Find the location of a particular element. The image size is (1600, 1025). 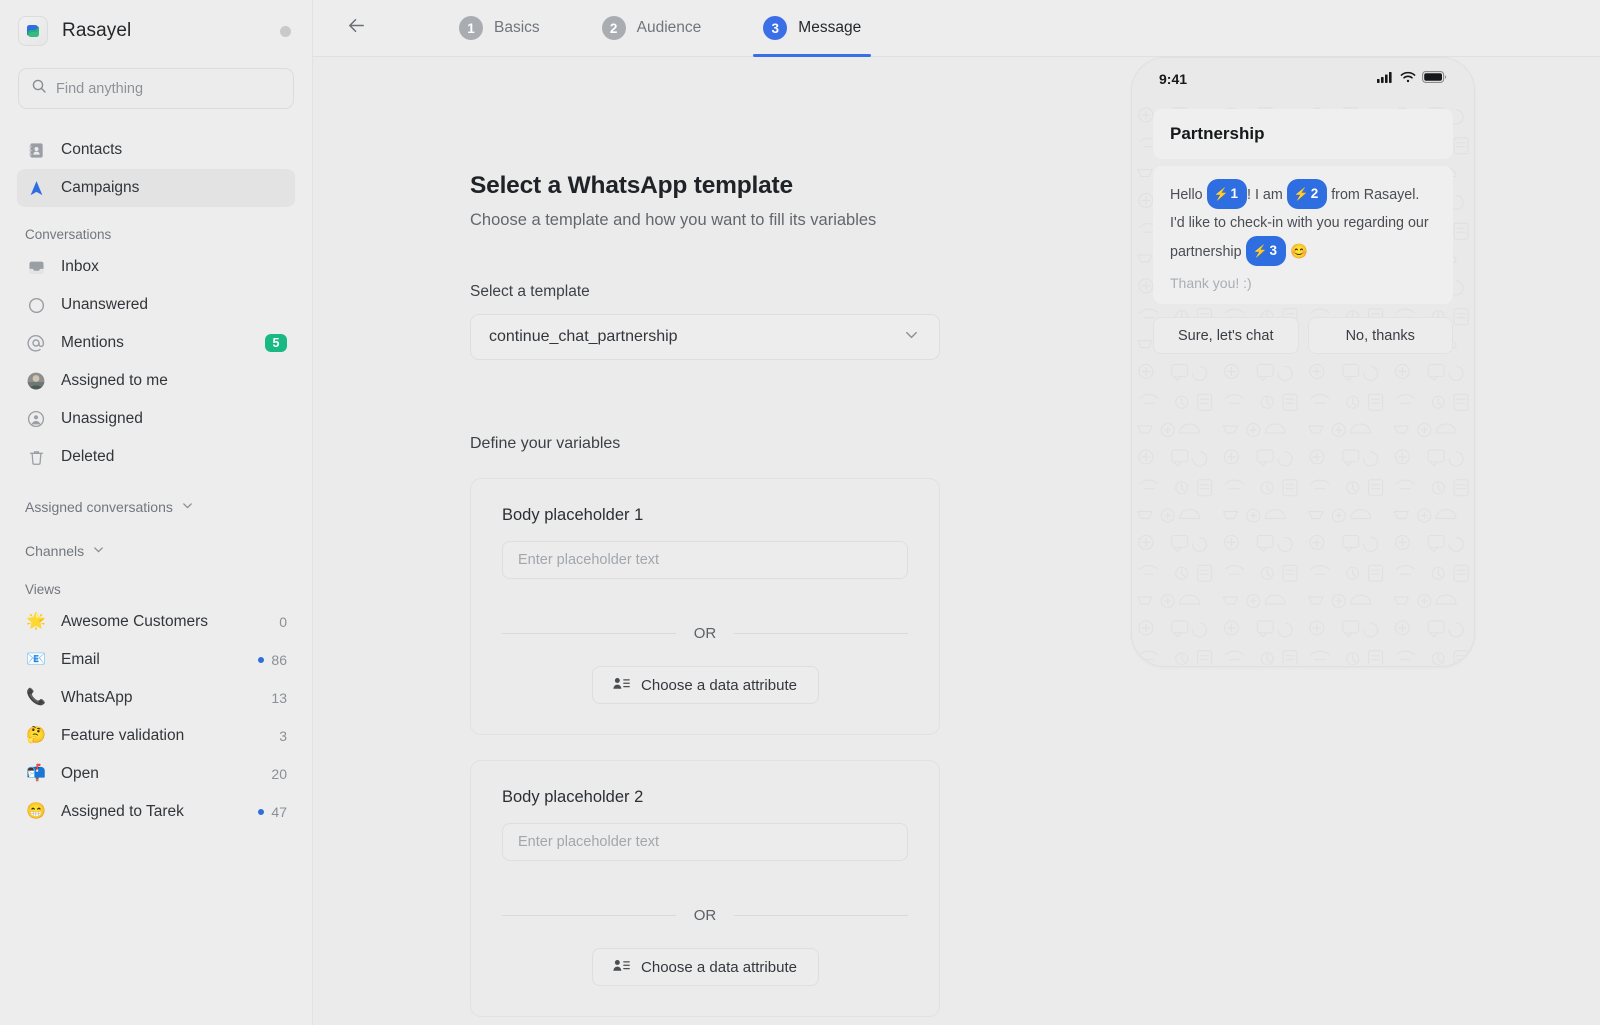

sidebar-item-label: Mentions is located at coordinates (92, 342).